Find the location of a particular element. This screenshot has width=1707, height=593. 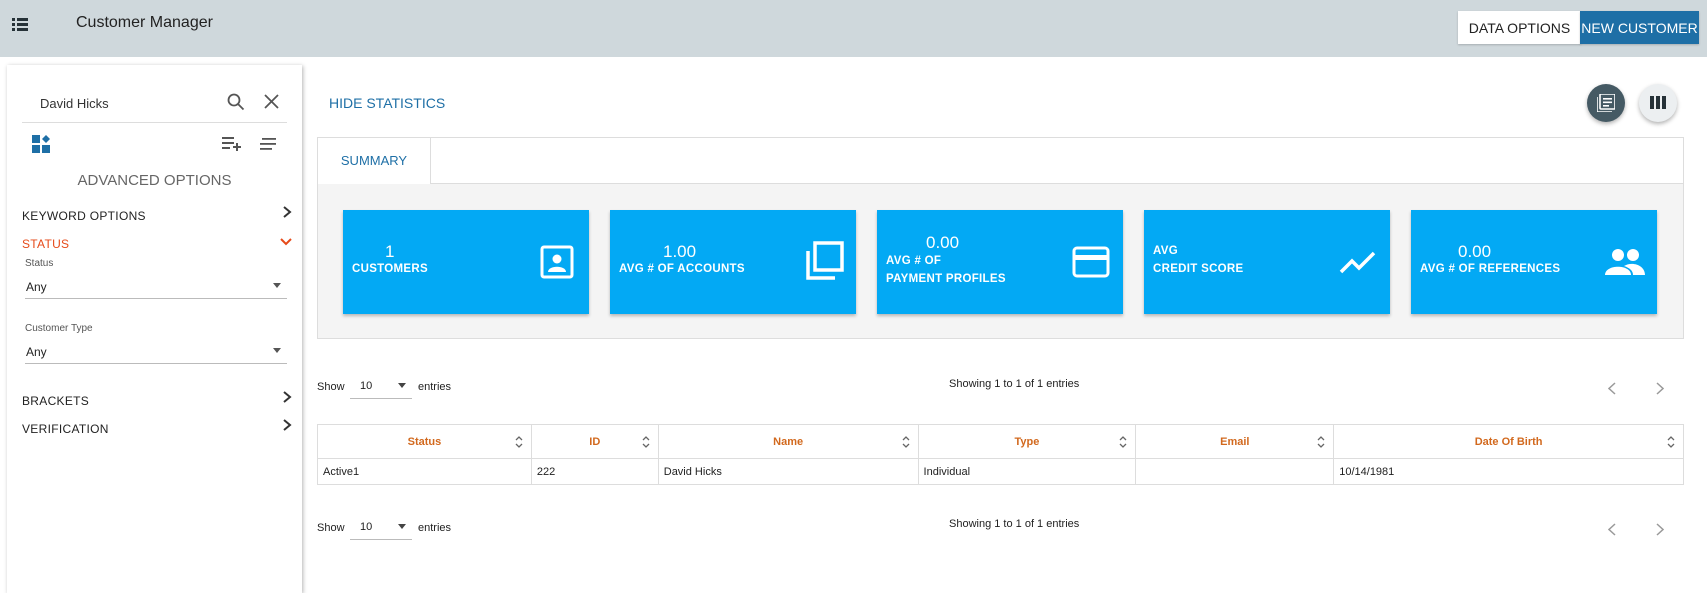

cell-status: Active1 is located at coordinates (424, 471).